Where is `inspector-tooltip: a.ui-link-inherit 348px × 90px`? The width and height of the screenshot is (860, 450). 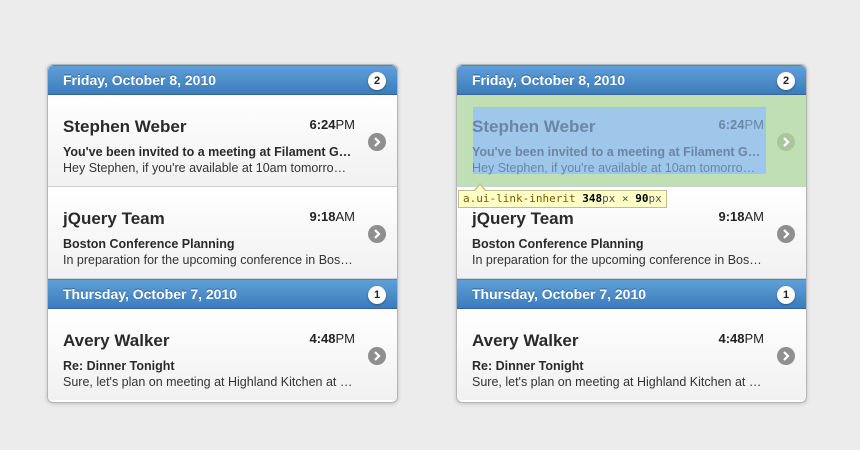
inspector-tooltip: a.ui-link-inherit 348px × 90px is located at coordinates (562, 199).